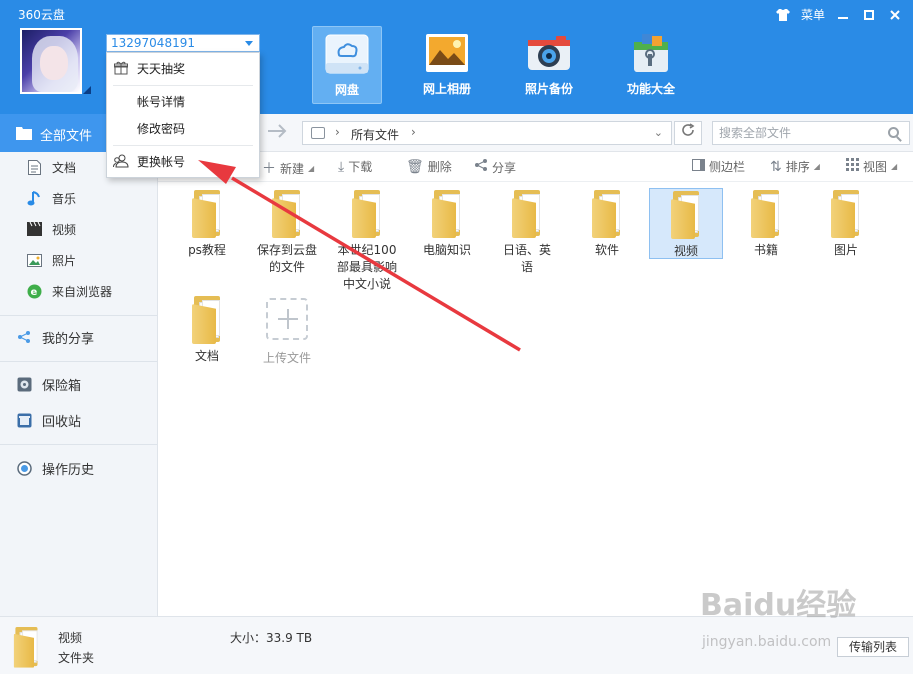 The image size is (913, 674). Describe the element at coordinates (658, 132) in the screenshot. I see `chevron-down-icon: ⌄` at that location.